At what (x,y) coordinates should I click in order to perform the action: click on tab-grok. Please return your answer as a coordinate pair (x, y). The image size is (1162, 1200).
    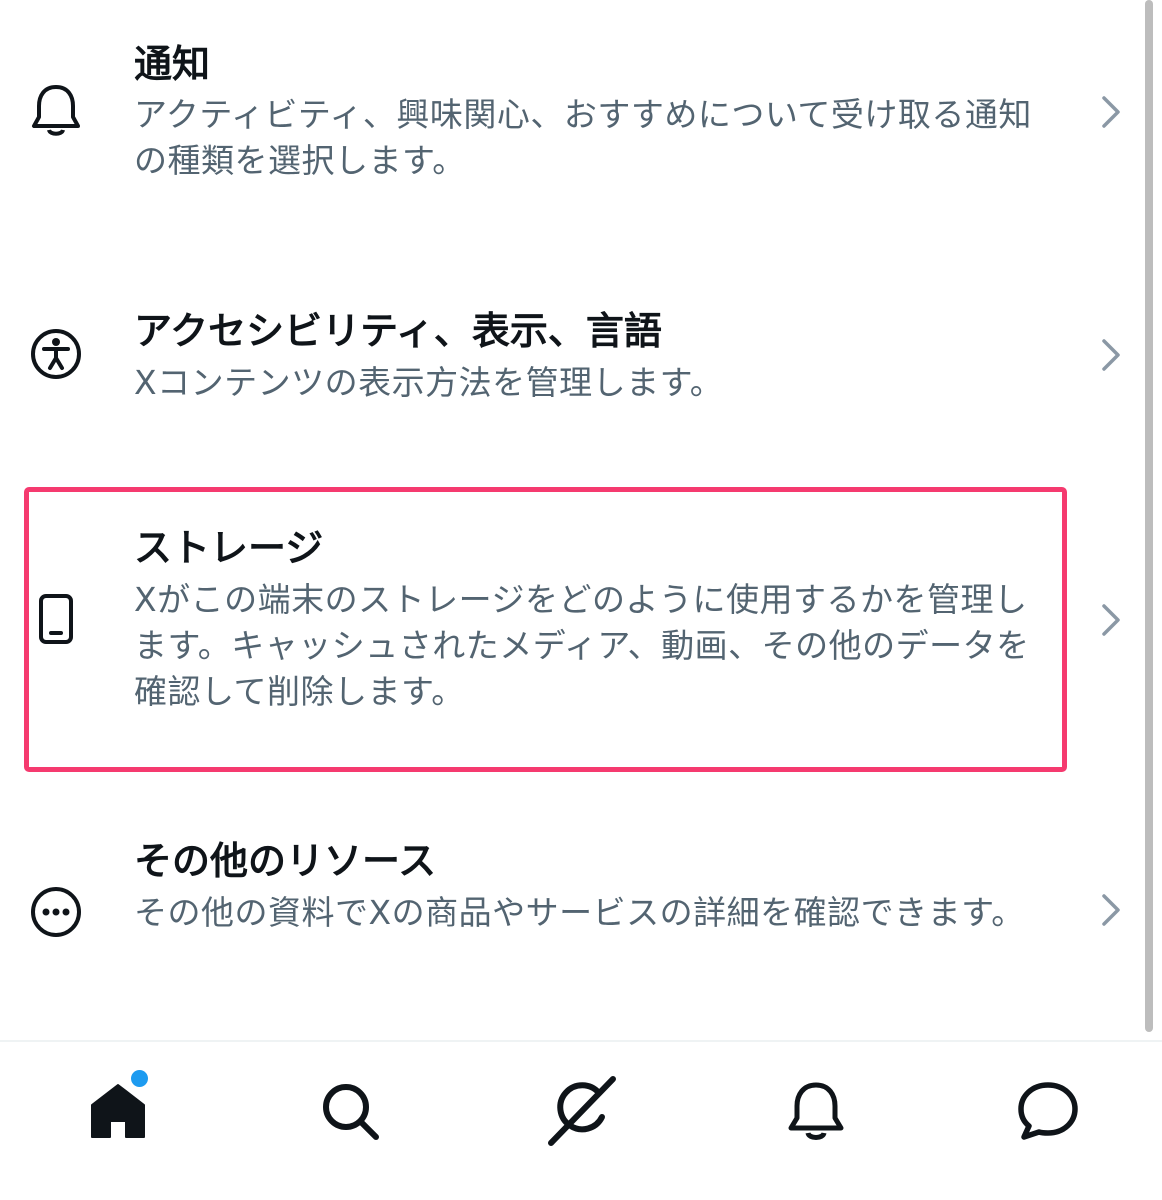
    Looking at the image, I should click on (583, 1113).